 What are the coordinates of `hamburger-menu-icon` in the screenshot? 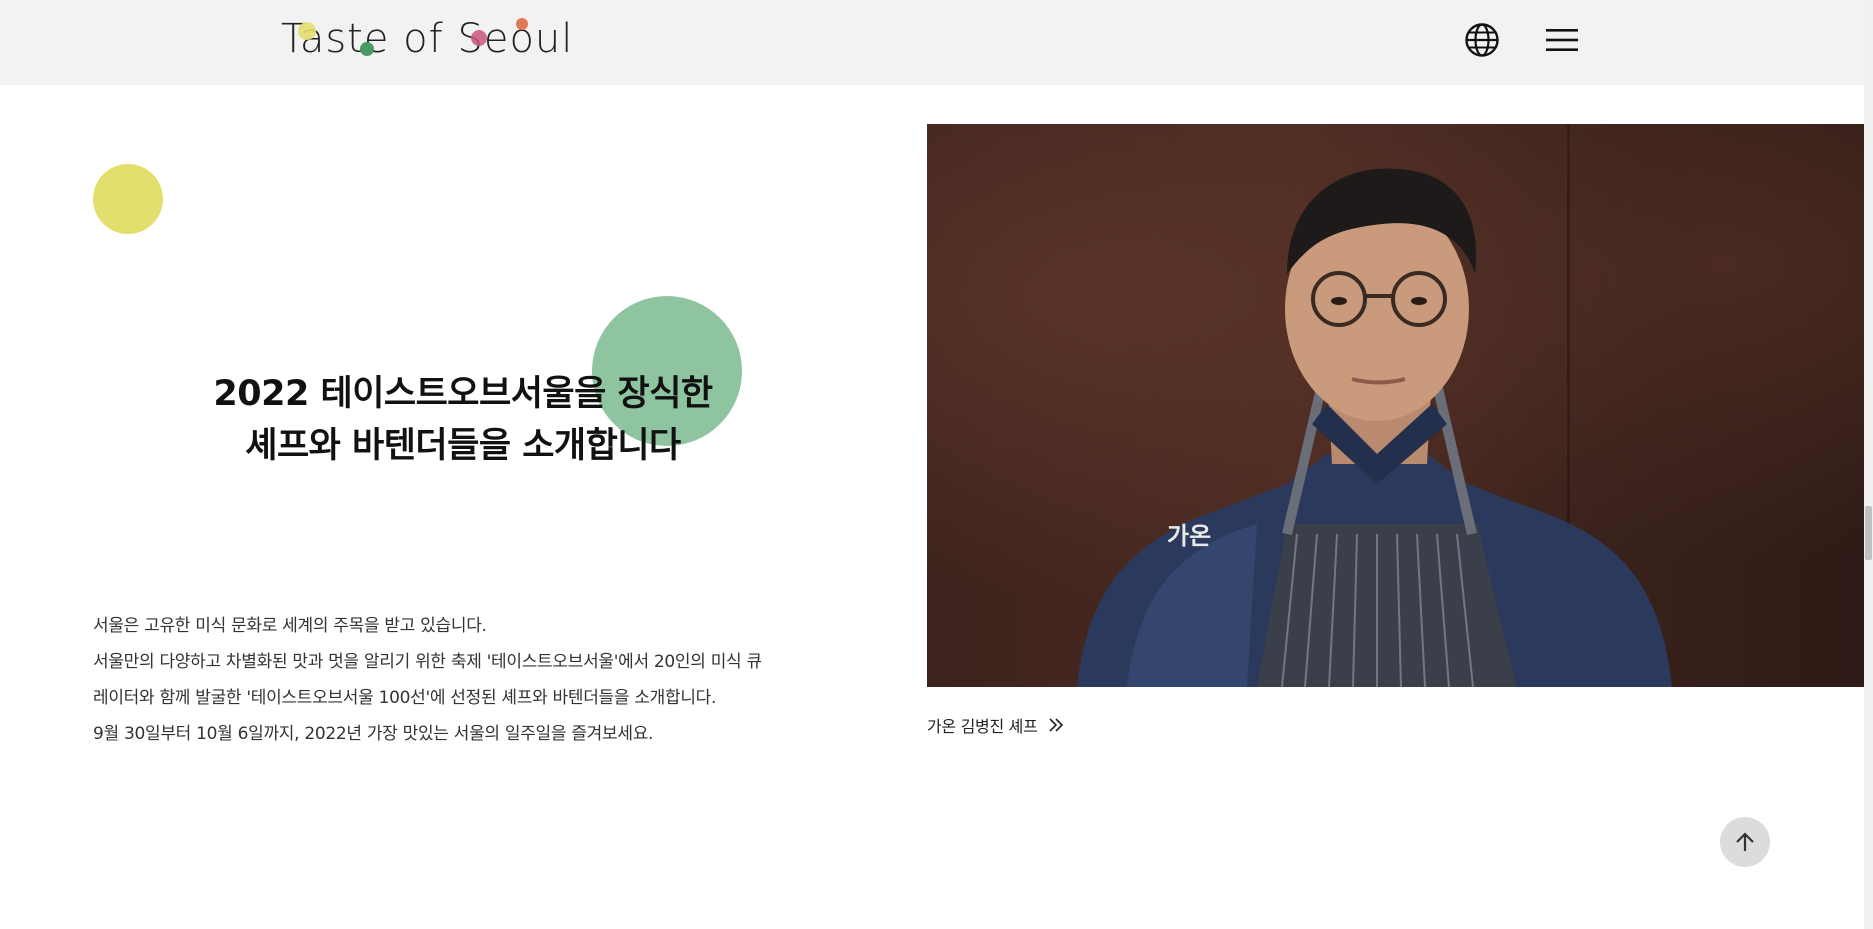 It's located at (1562, 40).